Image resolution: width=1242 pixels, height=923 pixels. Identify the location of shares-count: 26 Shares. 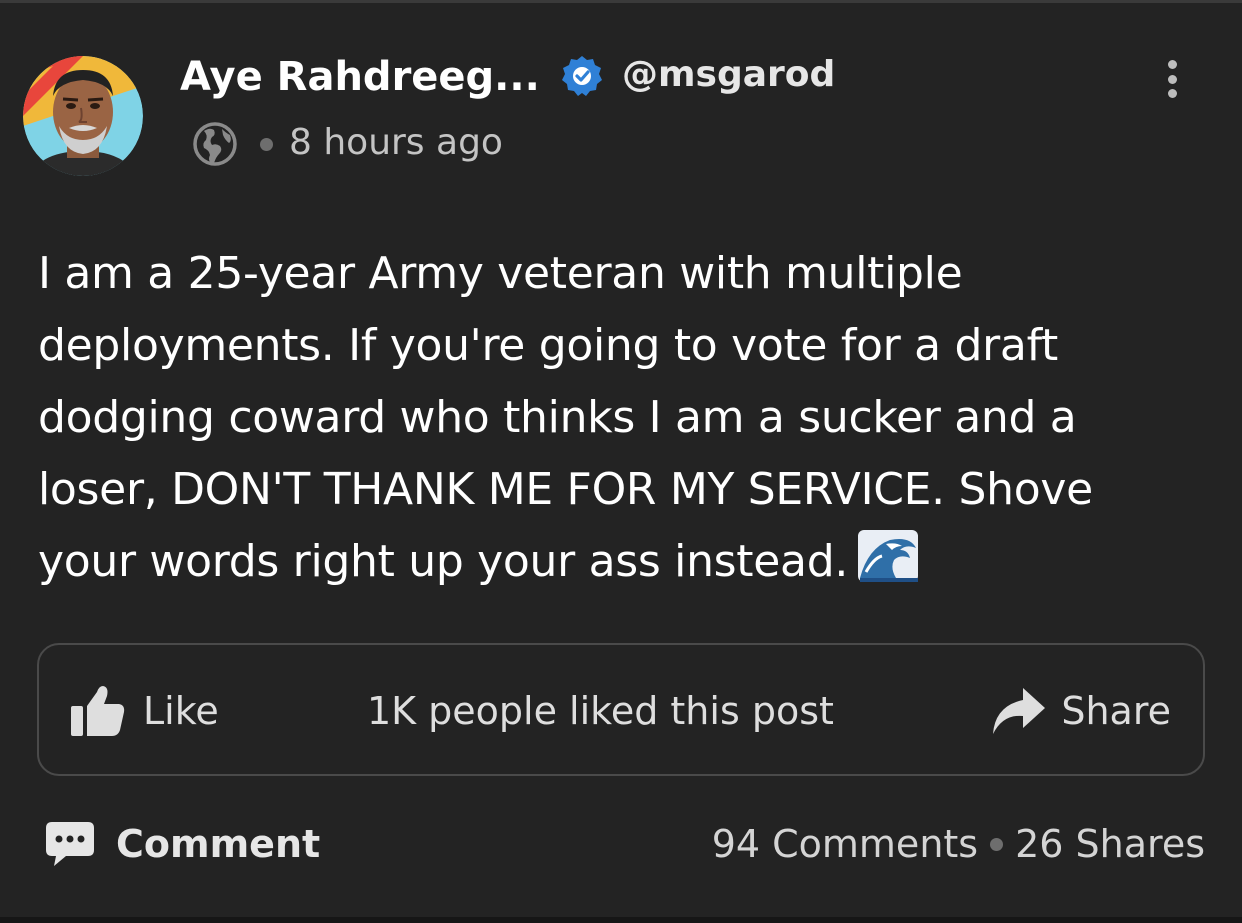
(1110, 844).